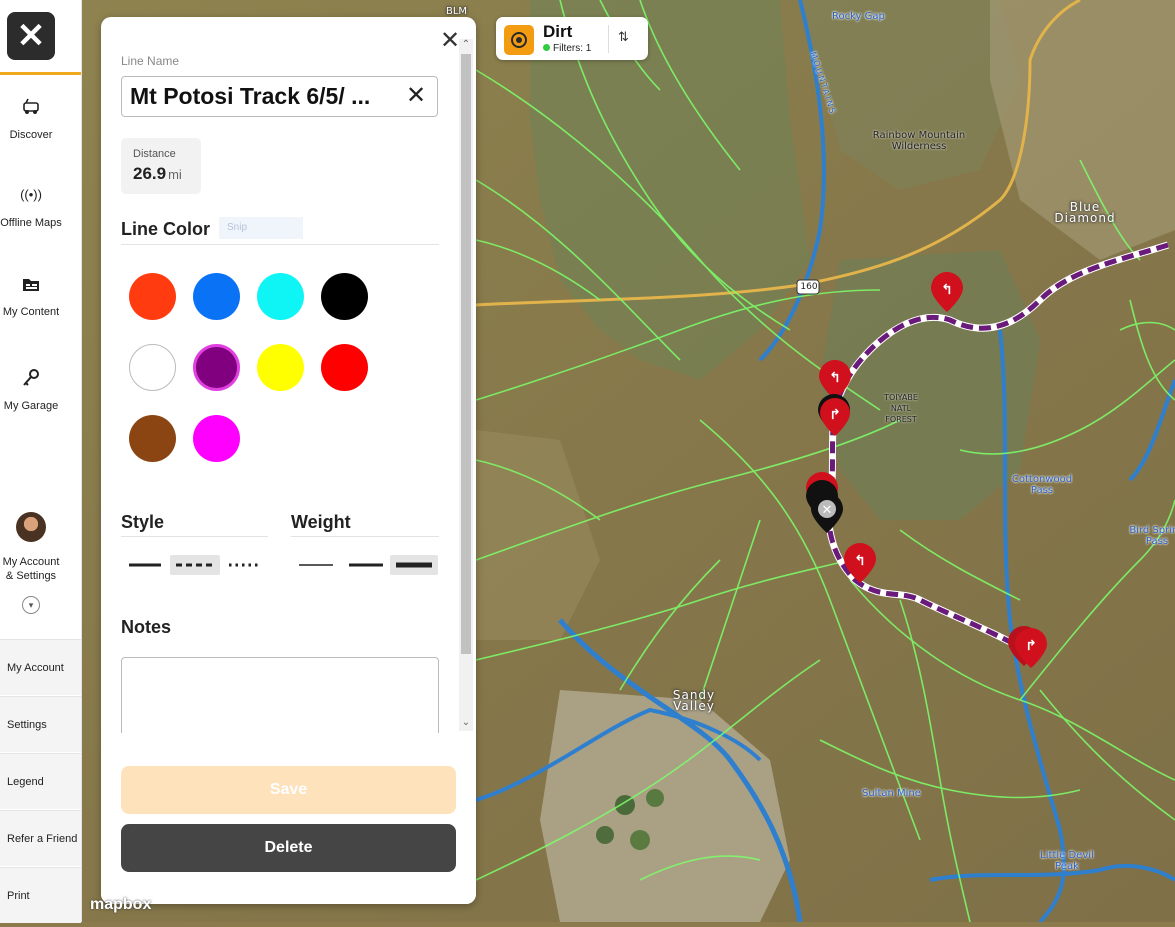  What do you see at coordinates (154, 154) in the screenshot?
I see `distance-label: Distance` at bounding box center [154, 154].